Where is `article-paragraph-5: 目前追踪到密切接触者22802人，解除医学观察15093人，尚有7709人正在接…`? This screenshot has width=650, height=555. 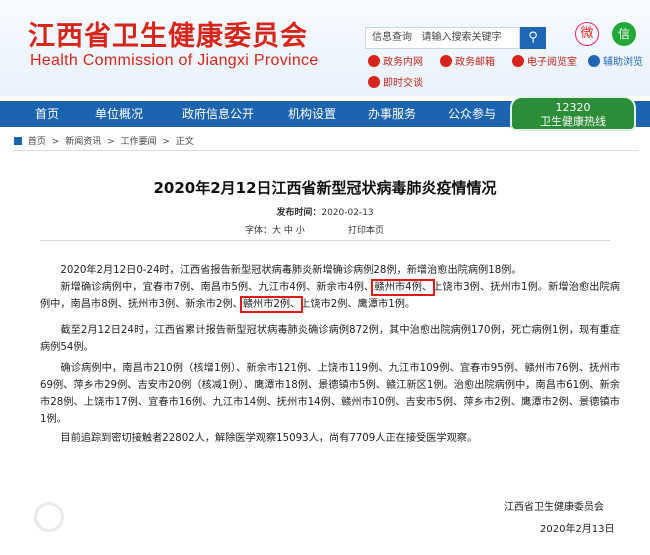
article-paragraph-5: 目前追踪到密切接触者22802人，解除医学观察15093人，尚有7709人正在接… is located at coordinates (269, 438).